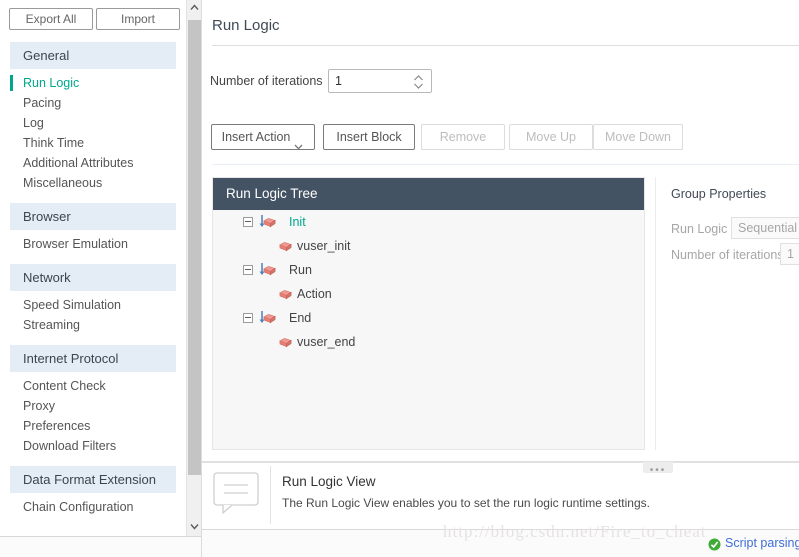 The width and height of the screenshot is (799, 557). What do you see at coordinates (256, 137) in the screenshot?
I see `button-label: Insert Action` at bounding box center [256, 137].